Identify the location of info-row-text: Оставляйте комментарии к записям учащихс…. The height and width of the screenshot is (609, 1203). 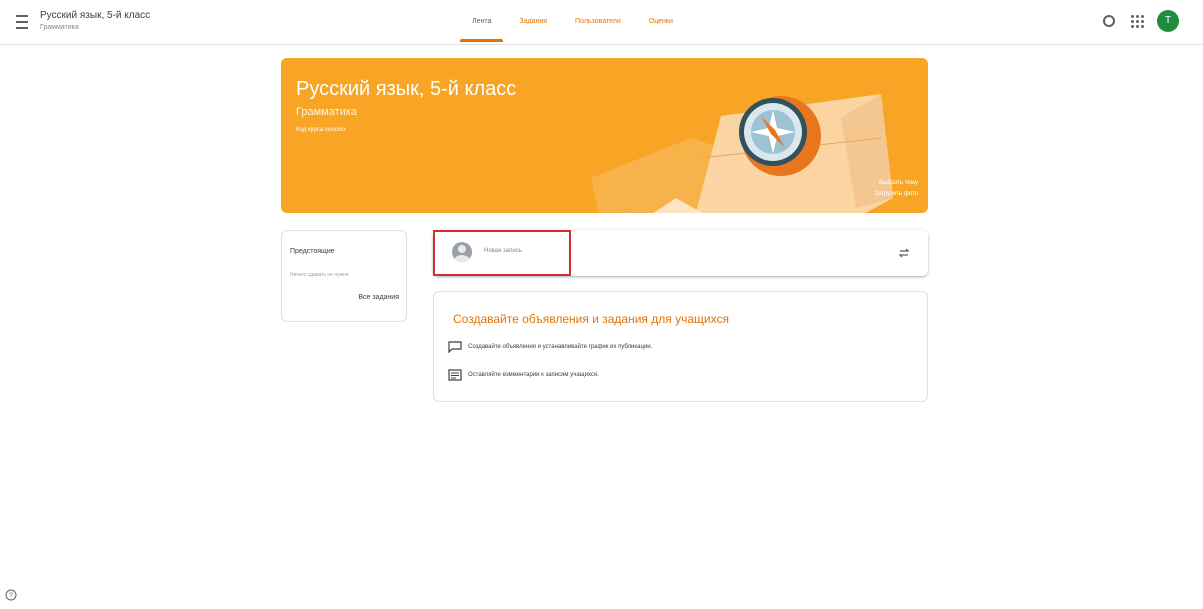
(533, 375).